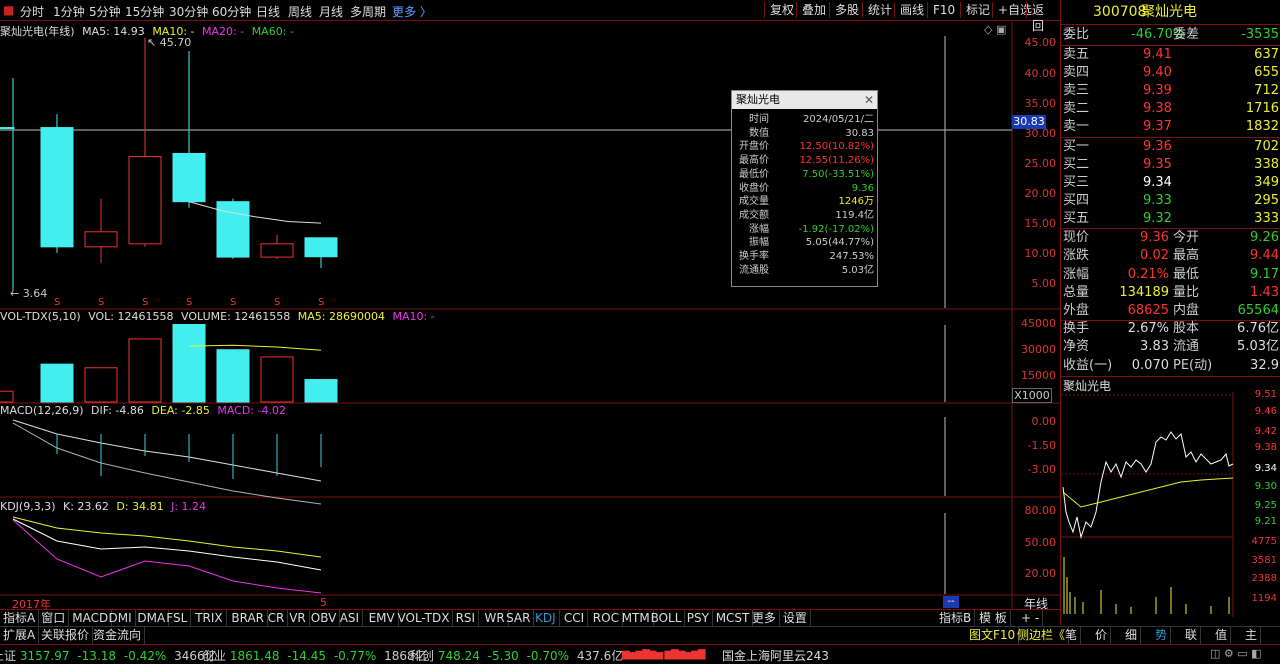 This screenshot has height=664, width=1280. Describe the element at coordinates (412, 11) in the screenshot. I see `period-more: 更多 〉` at that location.